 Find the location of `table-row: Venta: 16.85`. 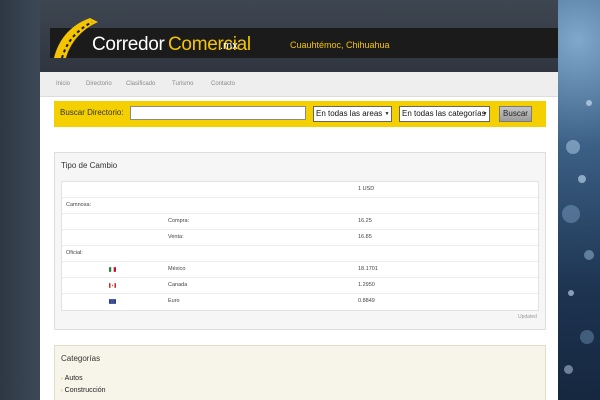

table-row: Venta: 16.85 is located at coordinates (301, 238).